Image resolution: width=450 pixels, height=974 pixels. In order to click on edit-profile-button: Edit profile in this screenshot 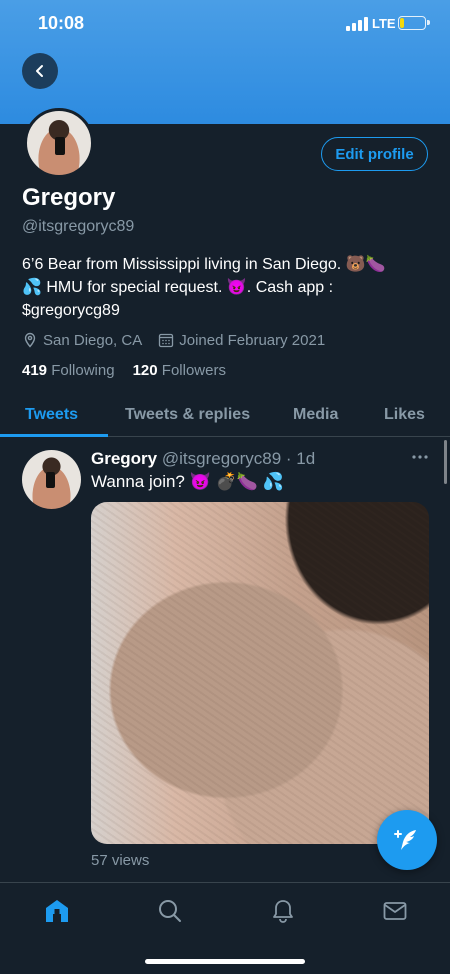, I will do `click(374, 154)`.